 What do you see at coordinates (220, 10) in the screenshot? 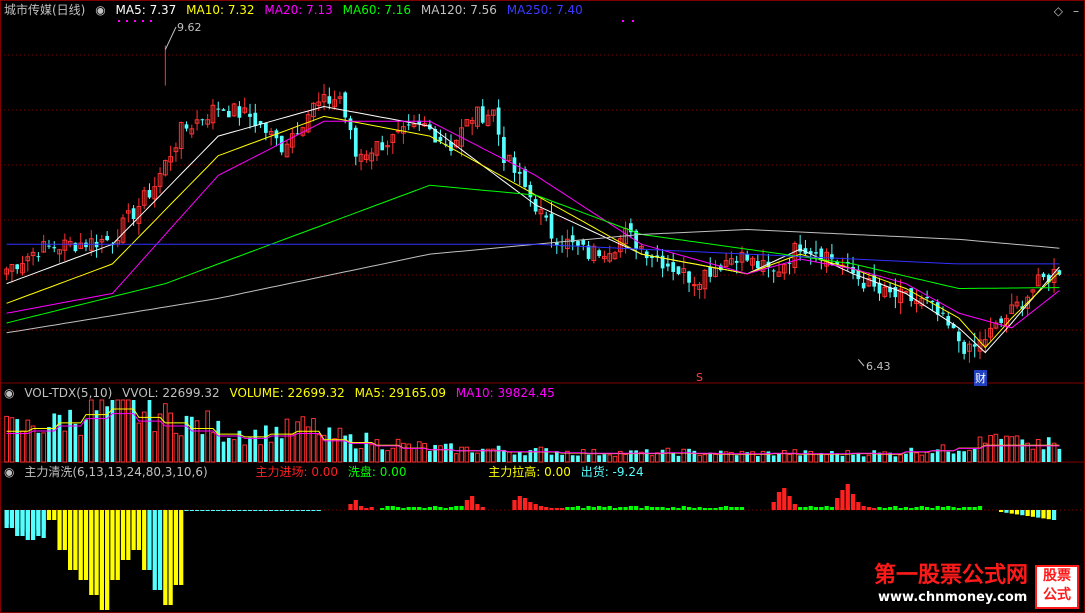
I see `ma10-label: MA10: 7.32` at bounding box center [220, 10].